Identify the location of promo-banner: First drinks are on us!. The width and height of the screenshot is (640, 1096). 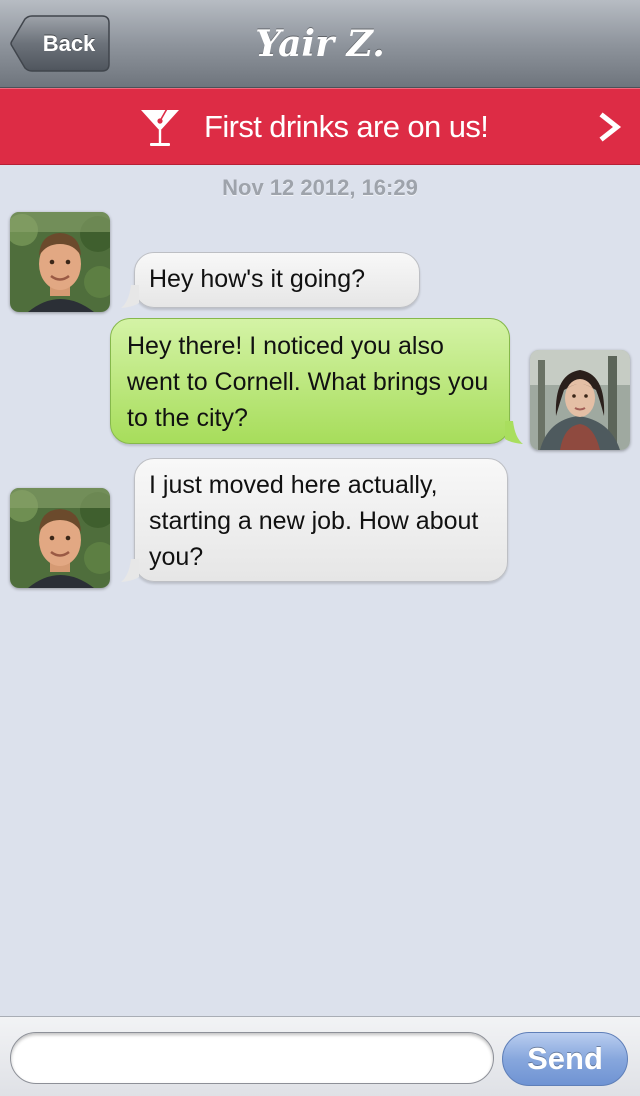
(320, 126).